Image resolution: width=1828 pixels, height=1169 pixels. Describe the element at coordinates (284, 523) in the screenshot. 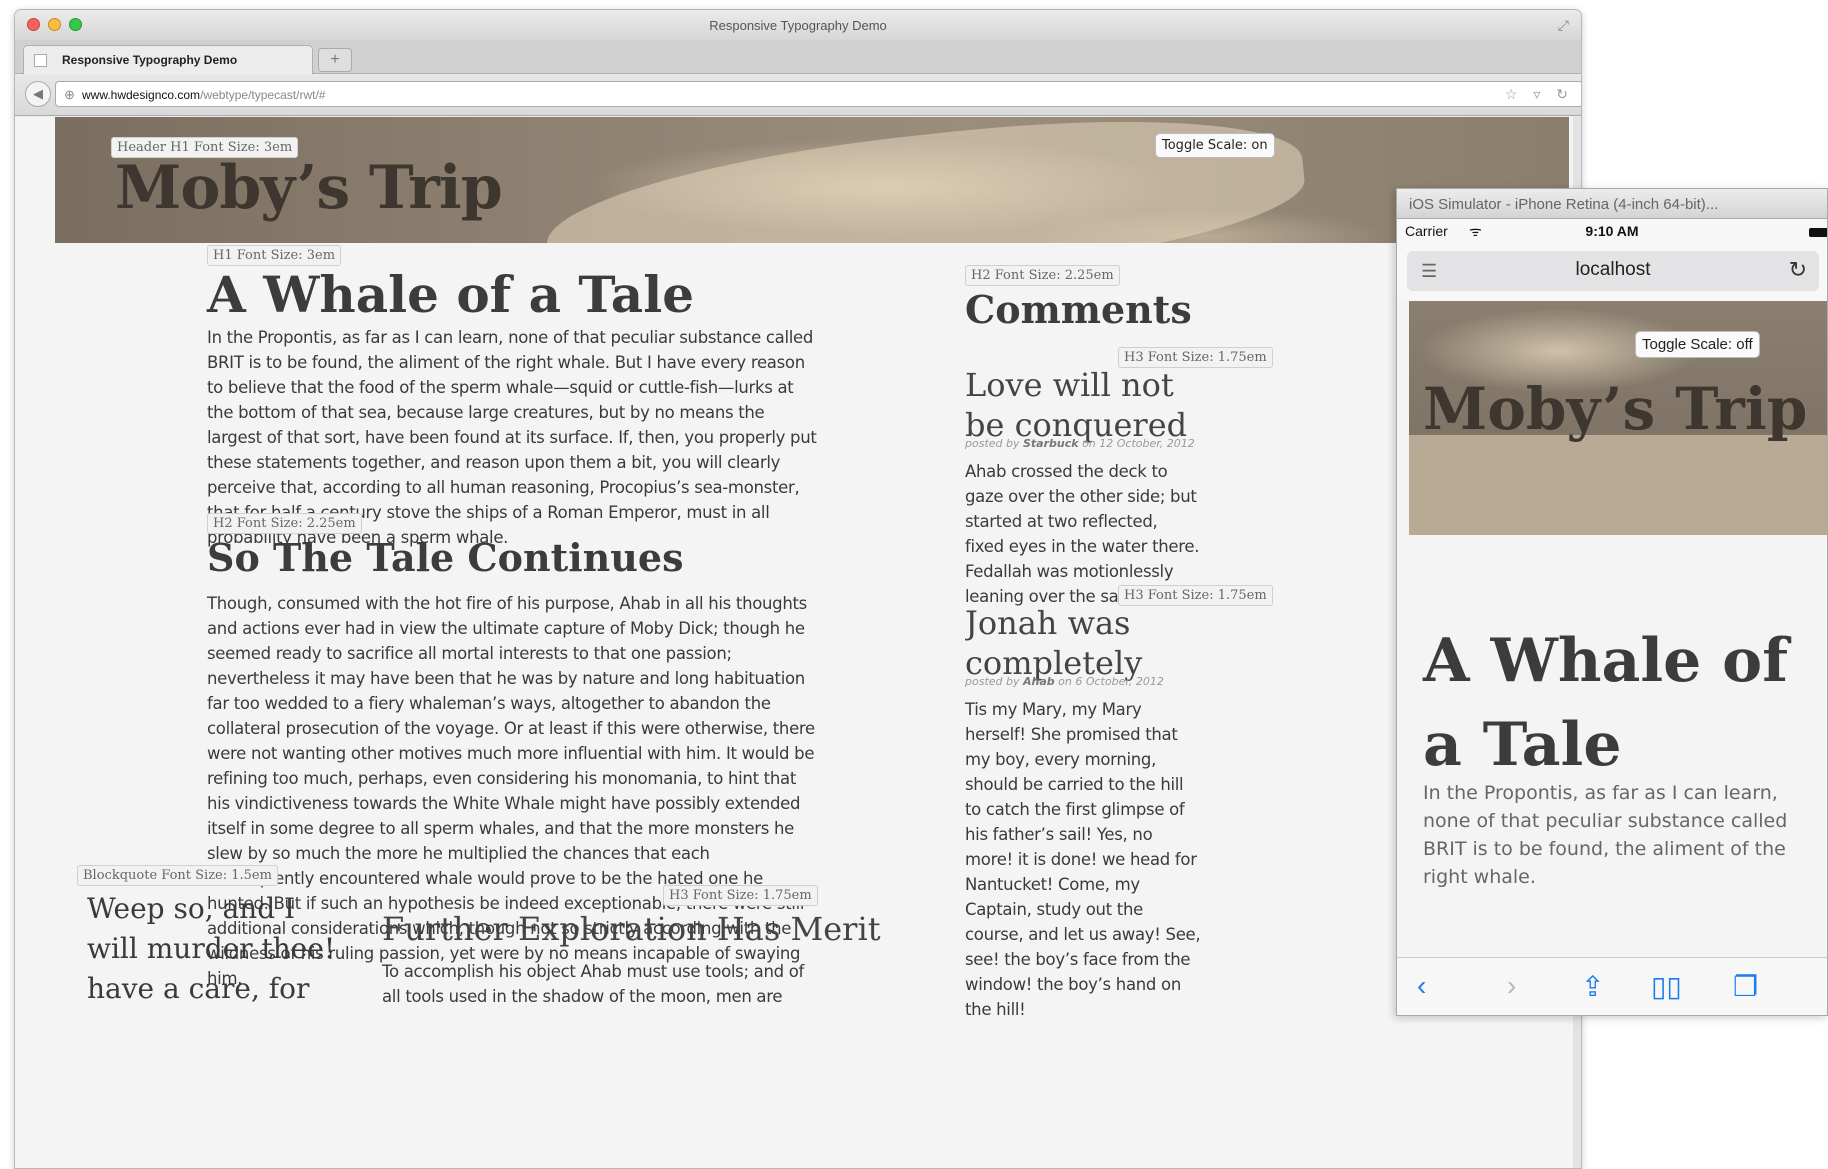

I see `h2-font-size-label: H2 Font Size: 2.25em` at that location.